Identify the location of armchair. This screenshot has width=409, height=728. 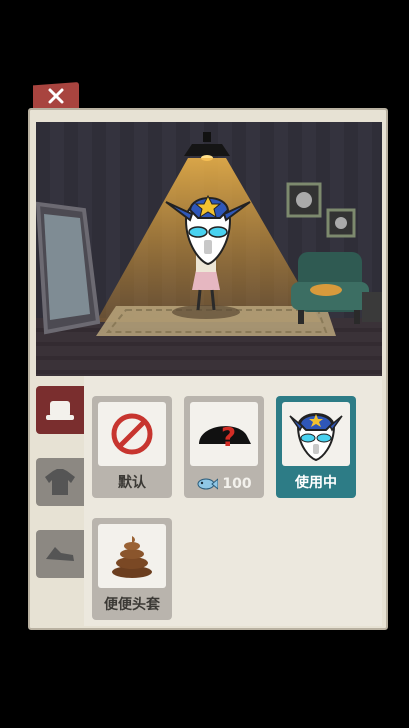
(330, 288).